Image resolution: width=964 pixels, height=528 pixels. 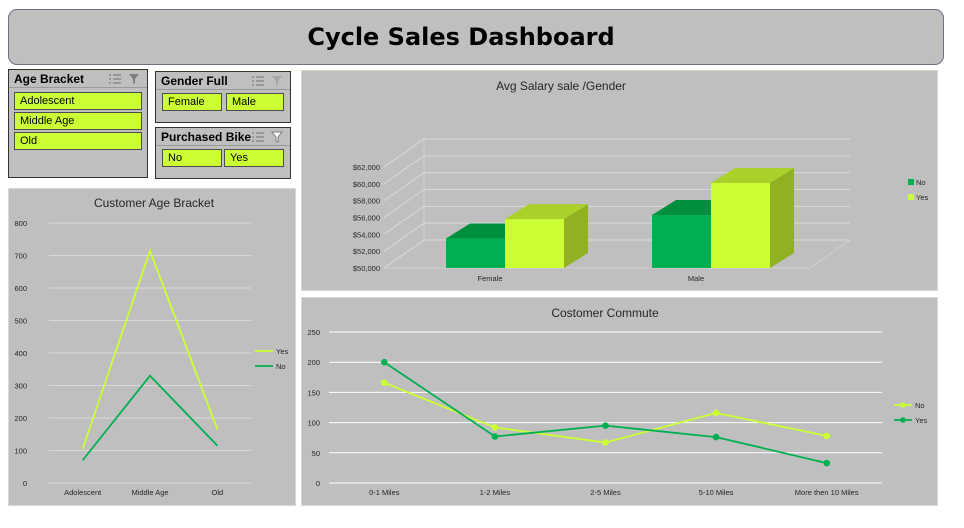 What do you see at coordinates (20, 256) in the screenshot?
I see `y-tick-label: 700` at bounding box center [20, 256].